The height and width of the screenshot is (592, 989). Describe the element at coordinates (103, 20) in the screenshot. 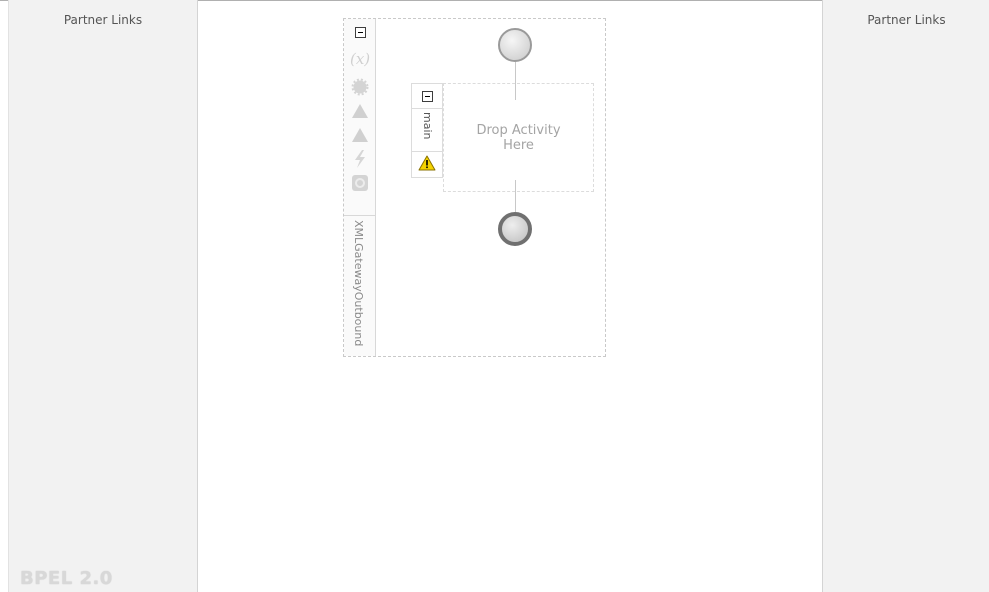

I see `left-partner-links-title: Partner Links` at that location.